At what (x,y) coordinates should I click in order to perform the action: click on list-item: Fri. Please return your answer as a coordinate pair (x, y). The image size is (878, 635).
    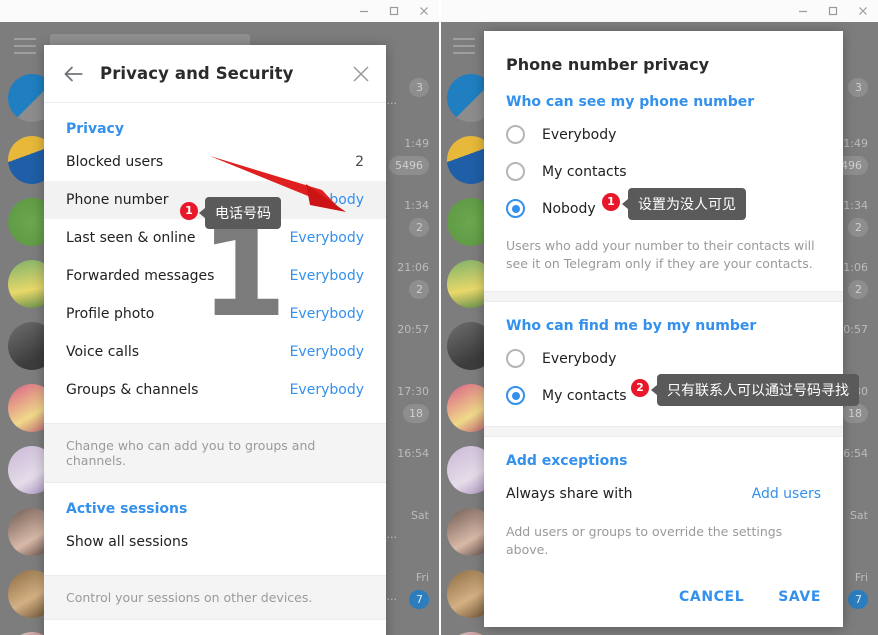
    Looking at the image, I should click on (658, 630).